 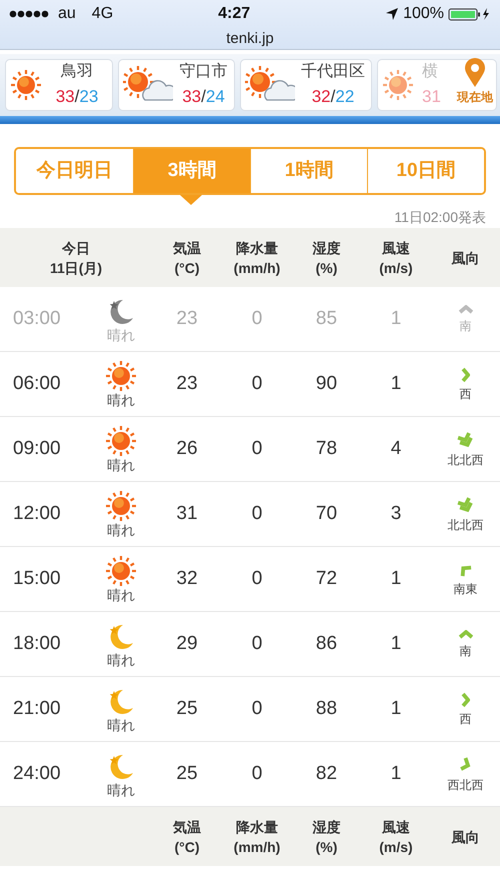 I want to click on table-cell: 70, so click(x=327, y=513).